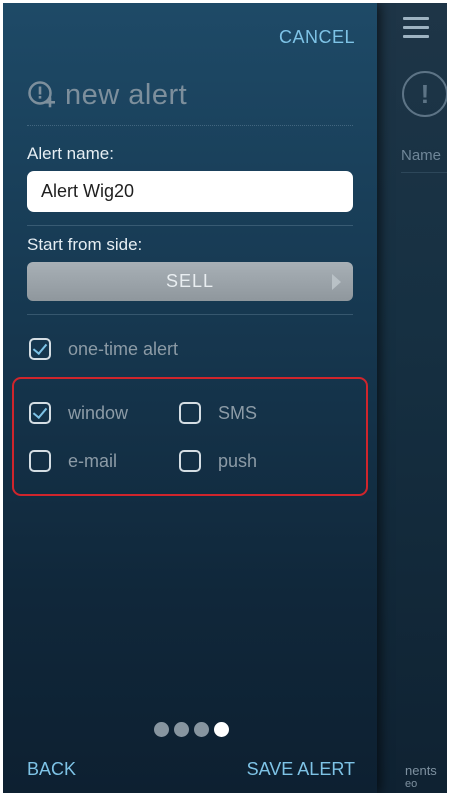  I want to click on save-alert-button: SAVE ALERT, so click(301, 769).